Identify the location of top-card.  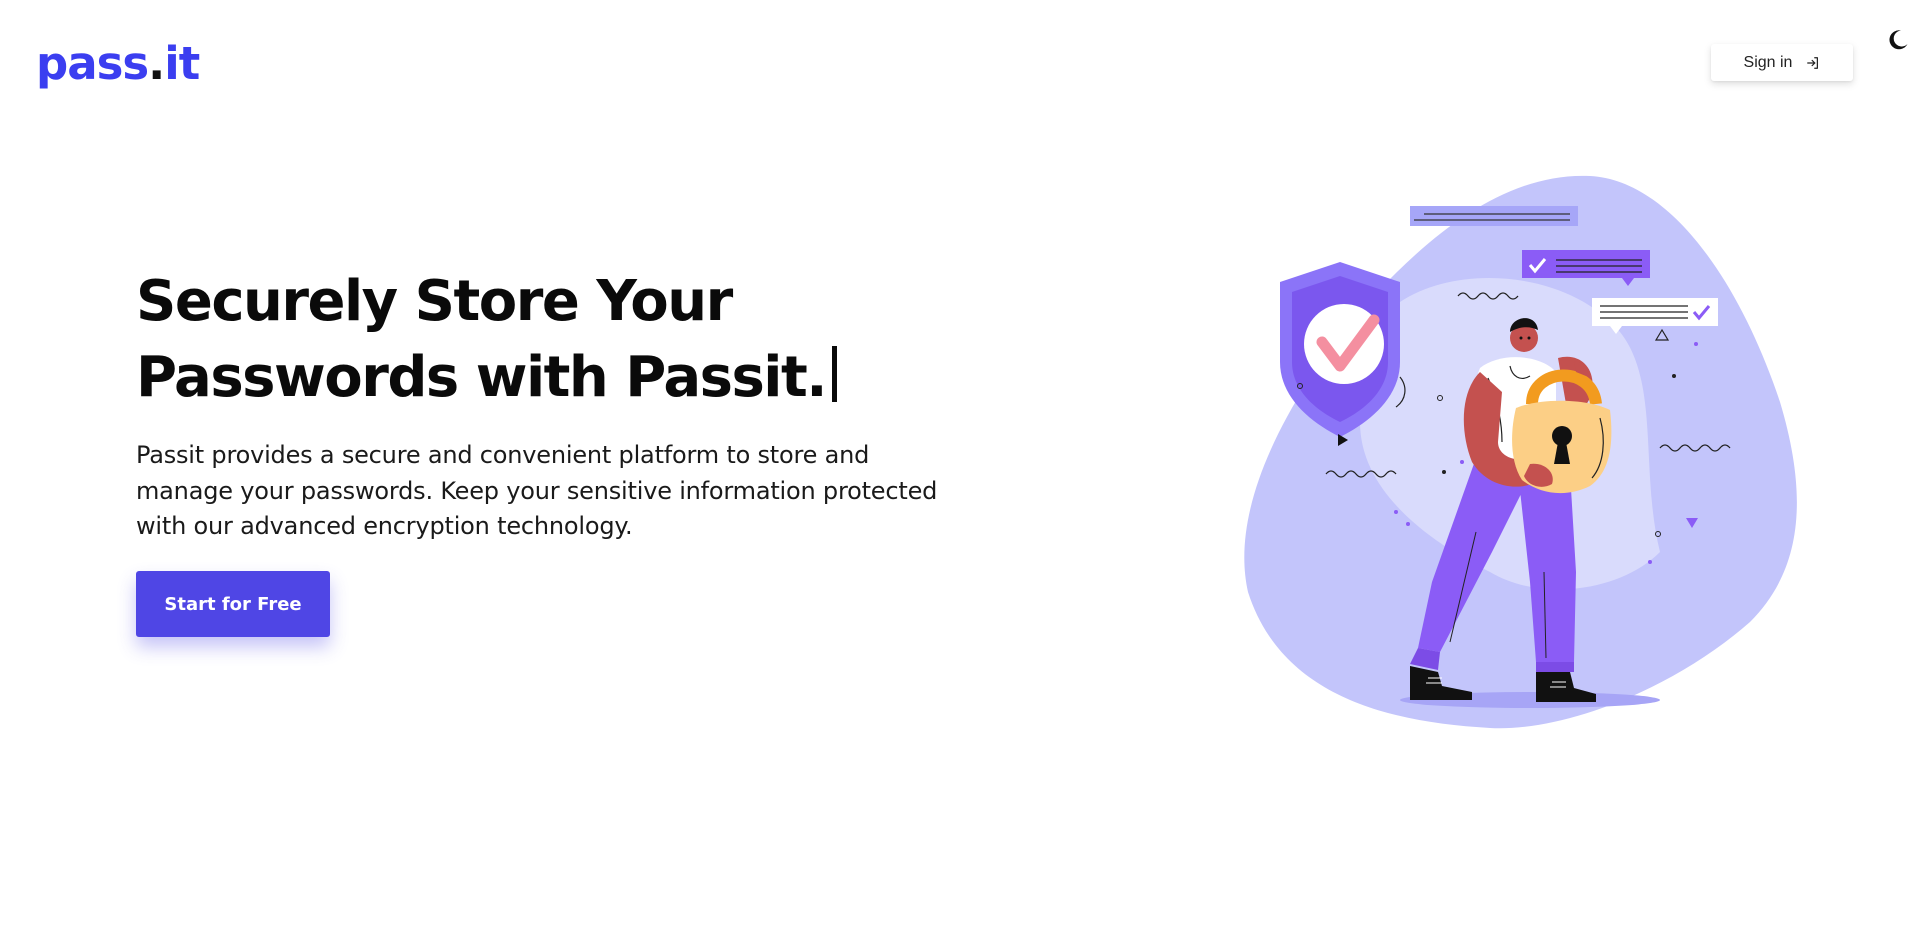
(1494, 216).